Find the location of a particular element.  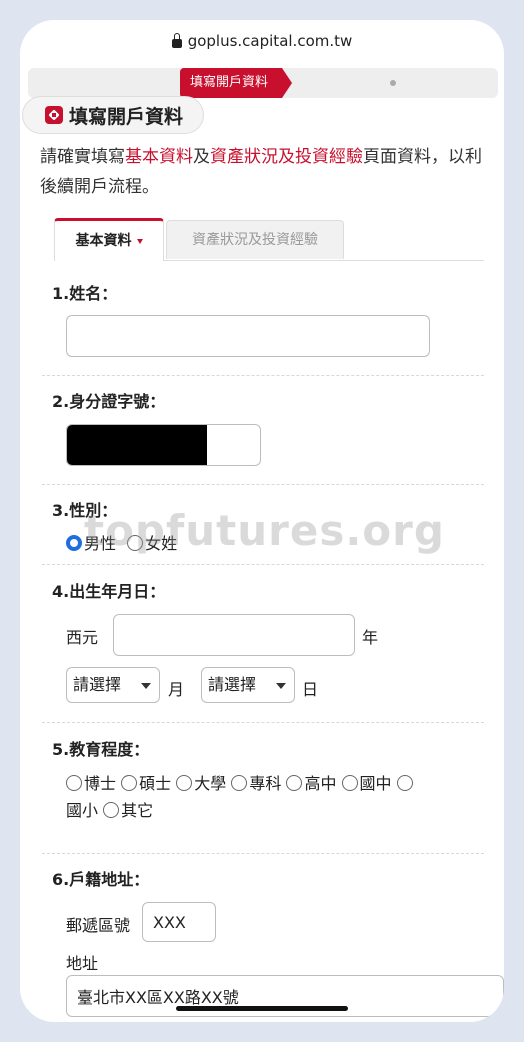

radio-education-college-label: 專科 is located at coordinates (265, 783).